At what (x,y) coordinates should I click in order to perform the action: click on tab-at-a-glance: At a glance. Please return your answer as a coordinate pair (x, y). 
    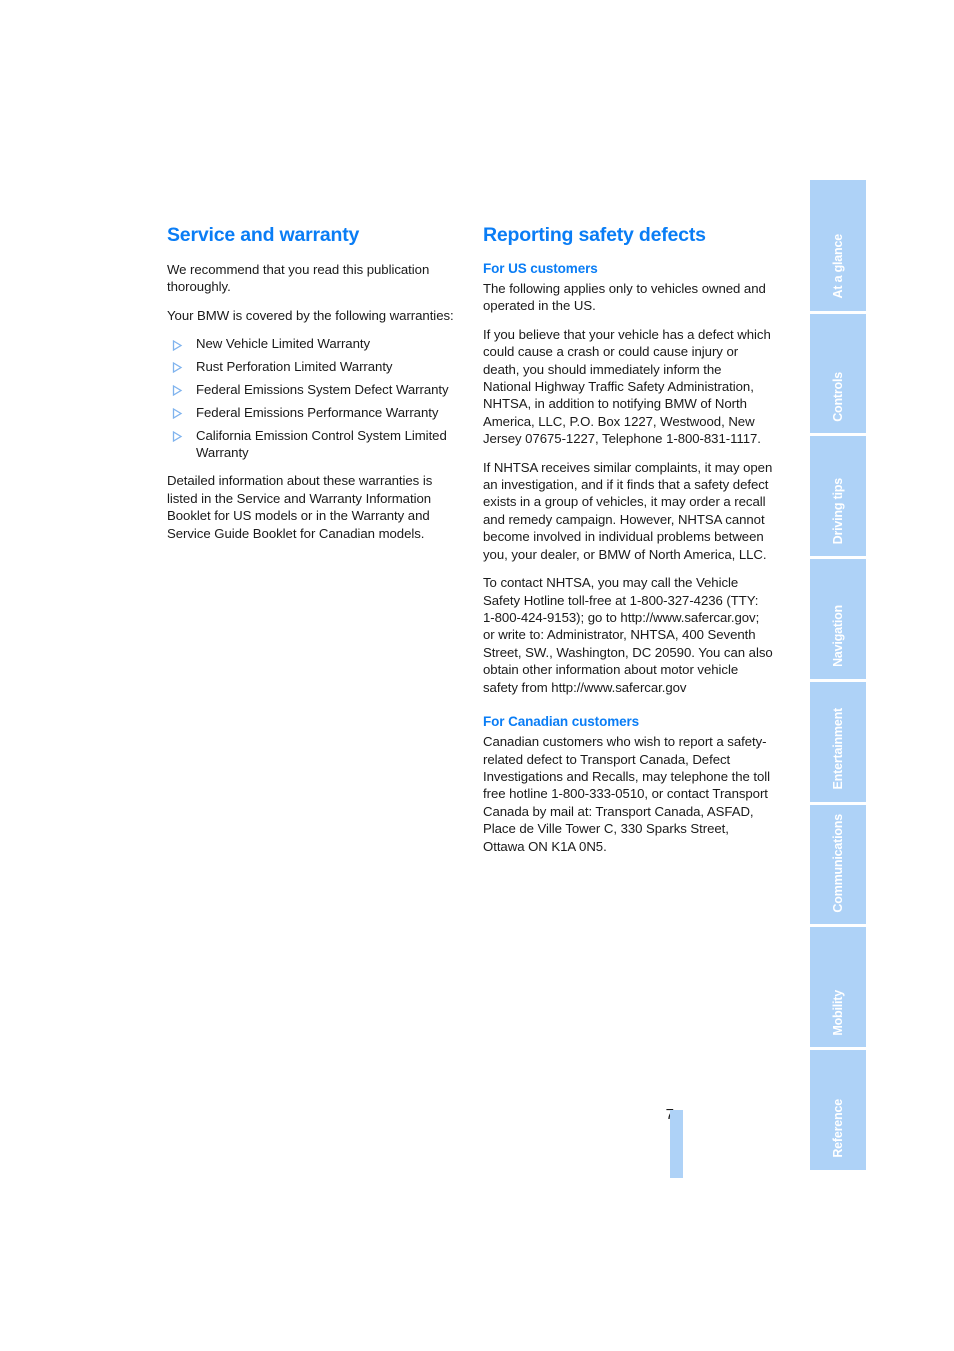
    Looking at the image, I should click on (838, 245).